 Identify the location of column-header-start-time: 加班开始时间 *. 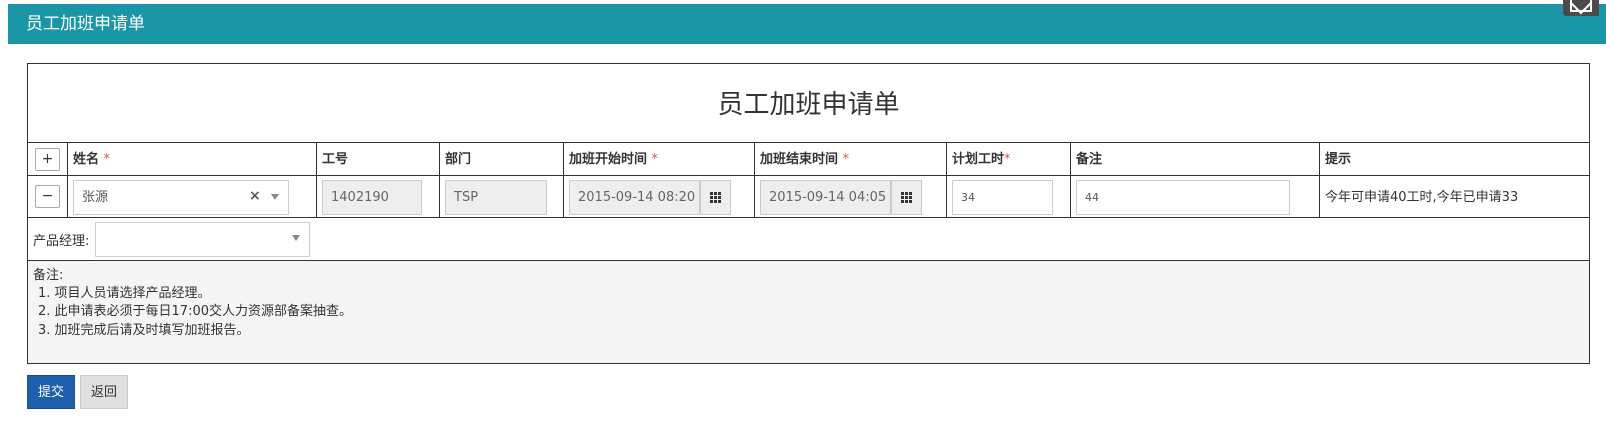
(614, 159).